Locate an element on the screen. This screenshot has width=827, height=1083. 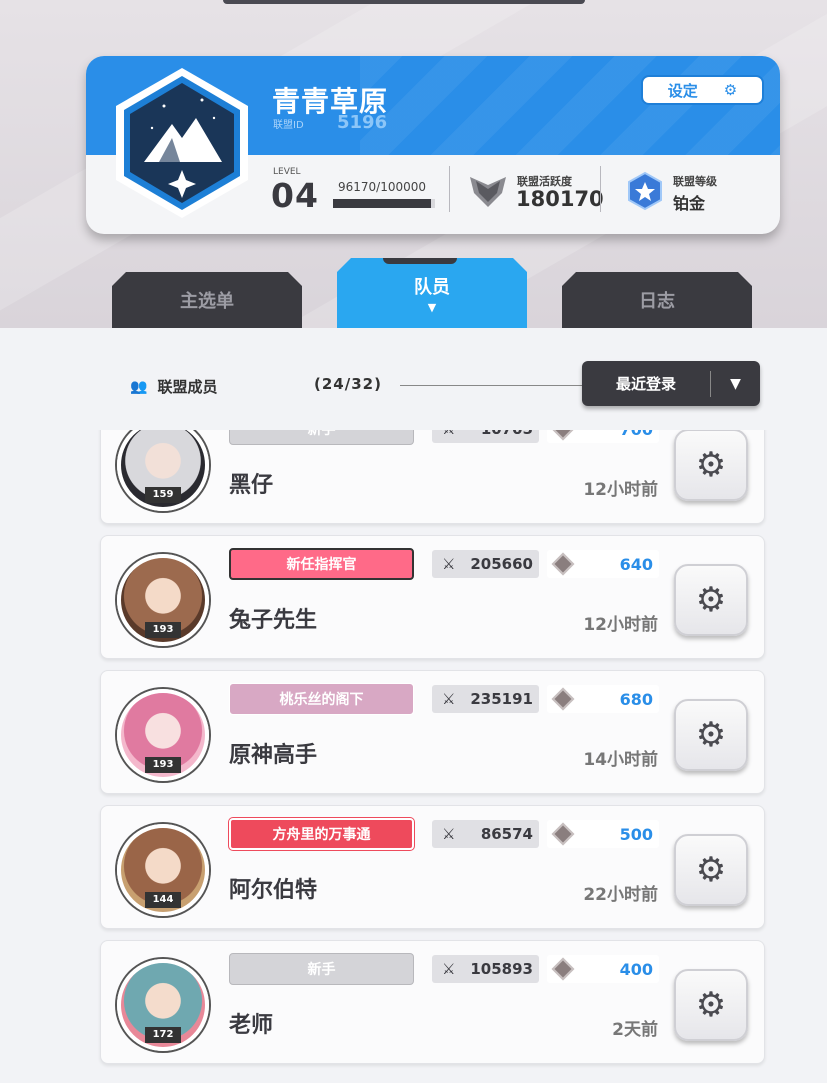
activity-stat: 500 is located at coordinates (603, 834).